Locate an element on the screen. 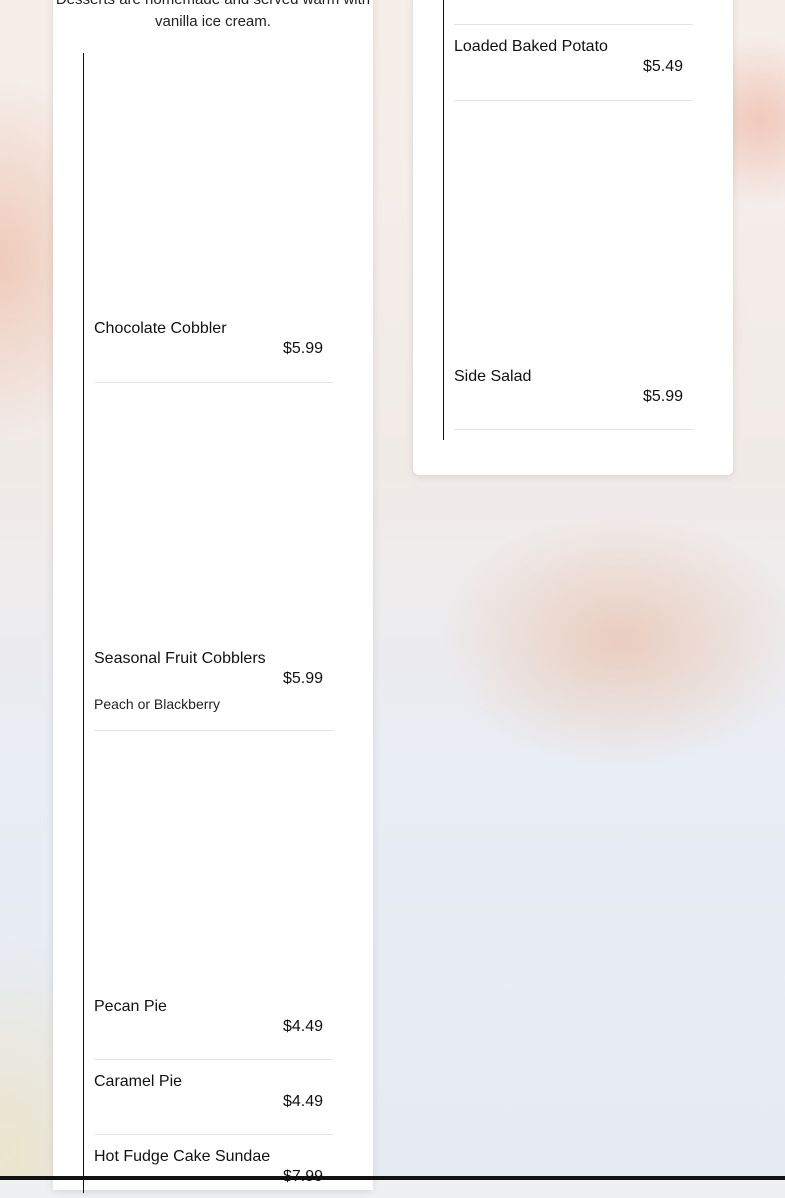 This screenshot has height=1198, width=785. menu-item-name: Side Salad is located at coordinates (493, 376).